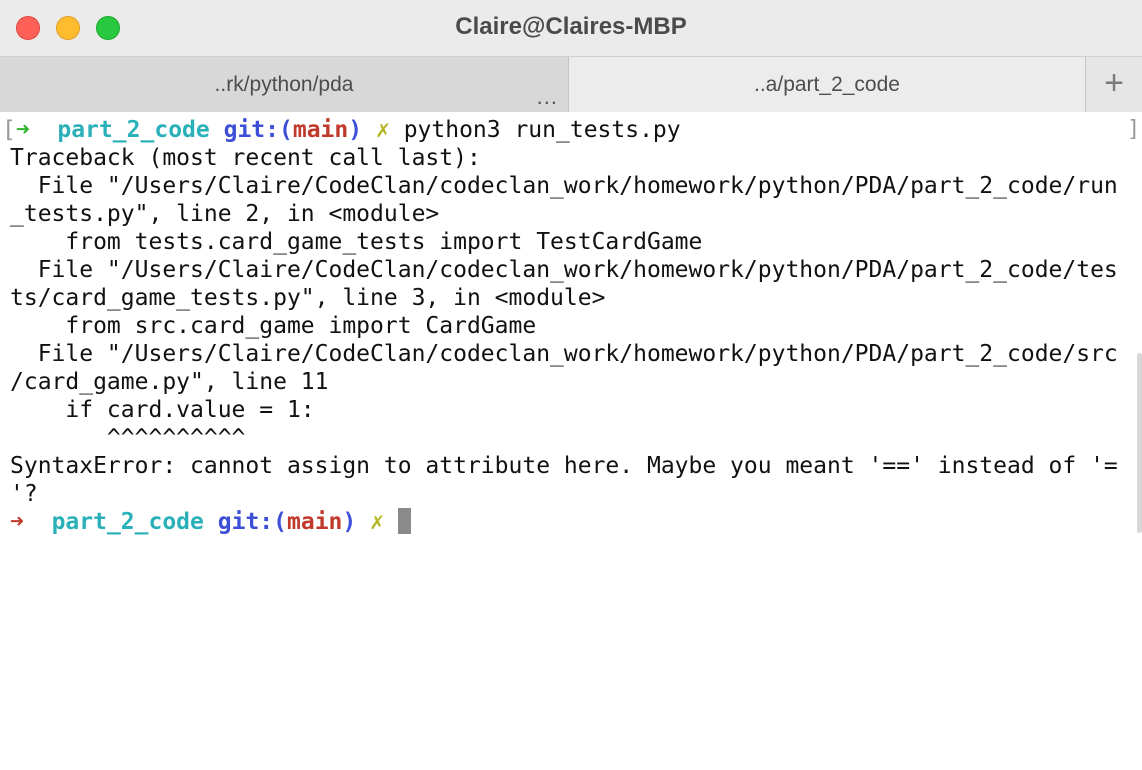  What do you see at coordinates (24, 494) in the screenshot?
I see `output-line: '?` at bounding box center [24, 494].